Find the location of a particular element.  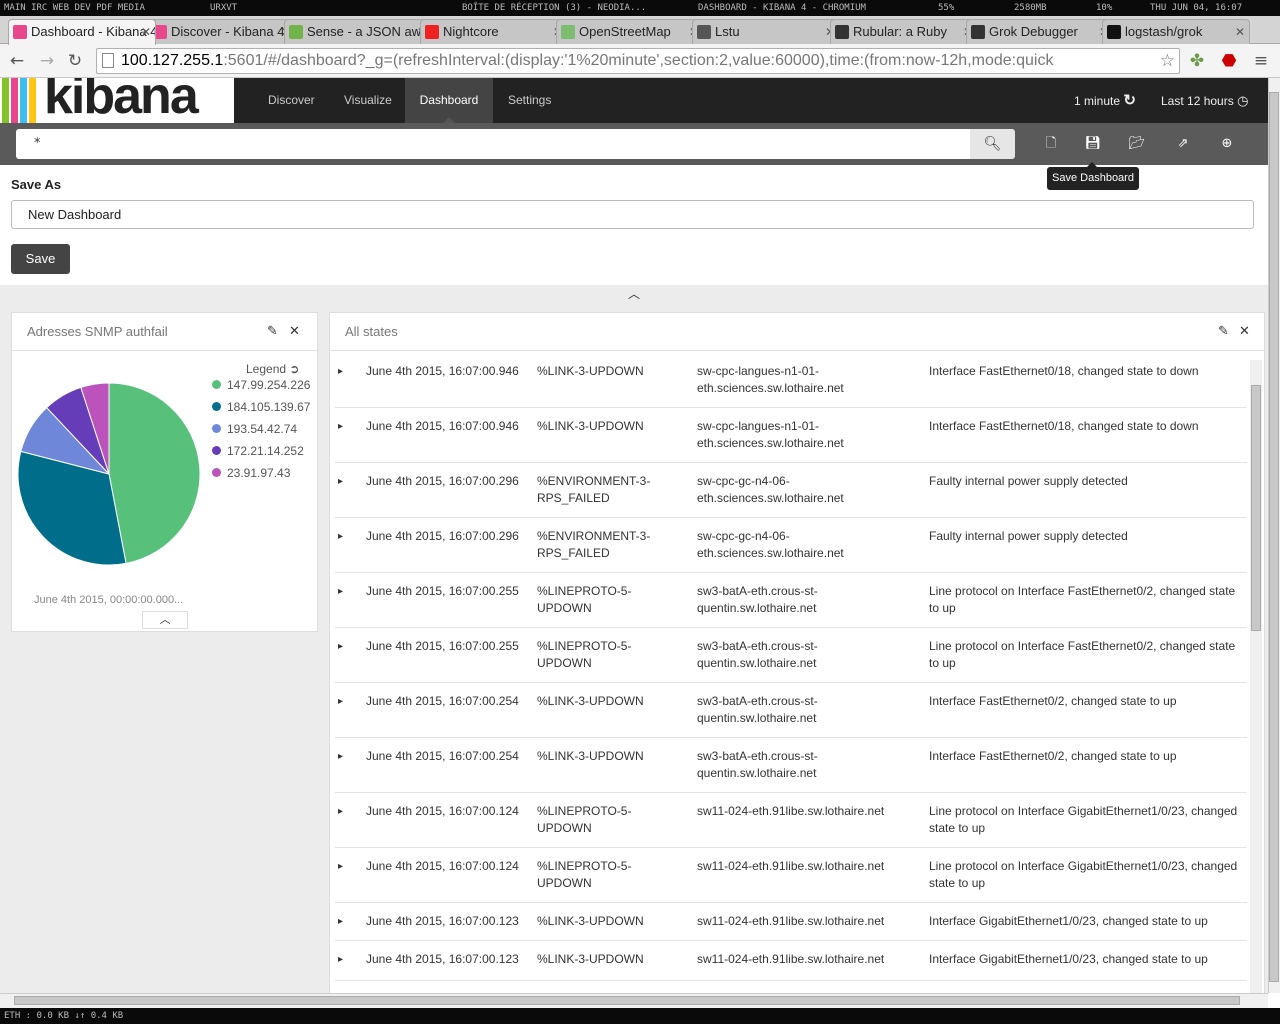

search-icon: 🔍︎ is located at coordinates (992, 144).